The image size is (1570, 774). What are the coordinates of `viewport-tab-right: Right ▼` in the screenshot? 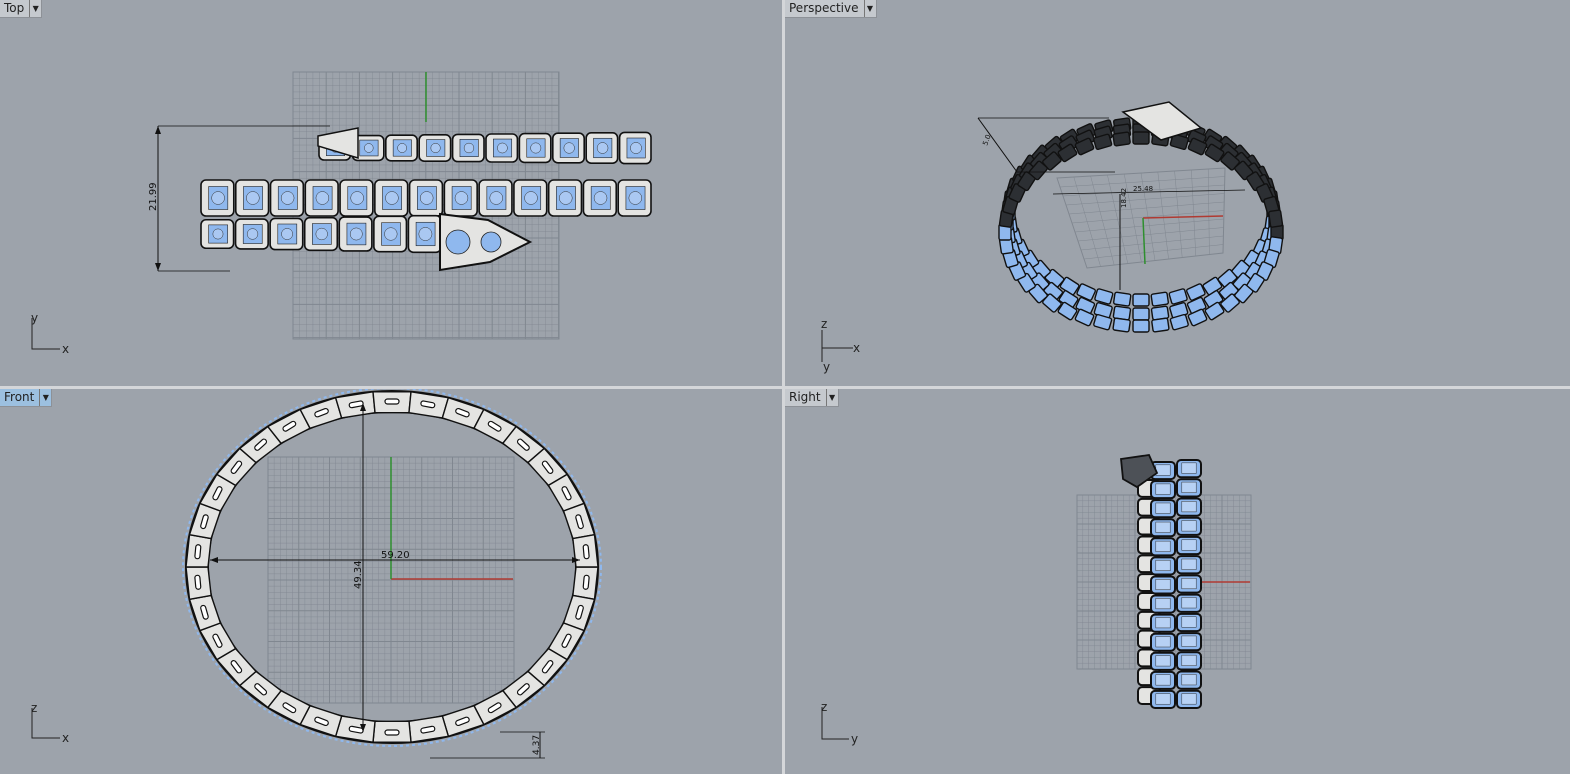 It's located at (812, 398).